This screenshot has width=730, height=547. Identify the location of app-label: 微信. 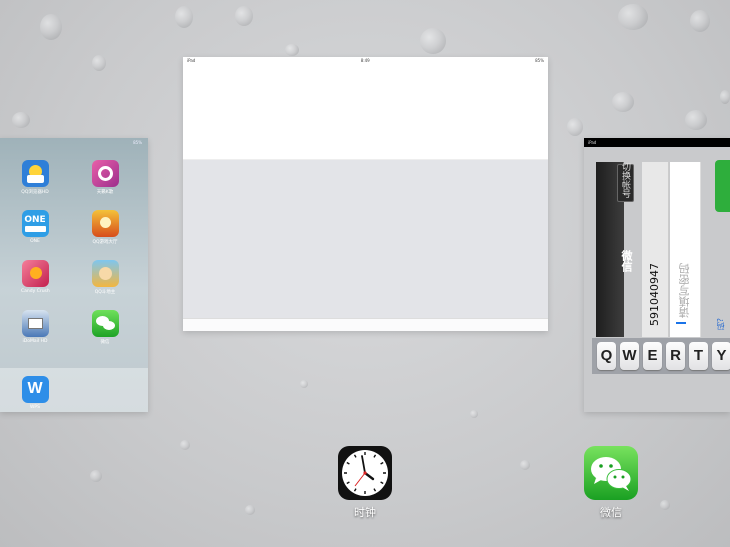
(105, 342).